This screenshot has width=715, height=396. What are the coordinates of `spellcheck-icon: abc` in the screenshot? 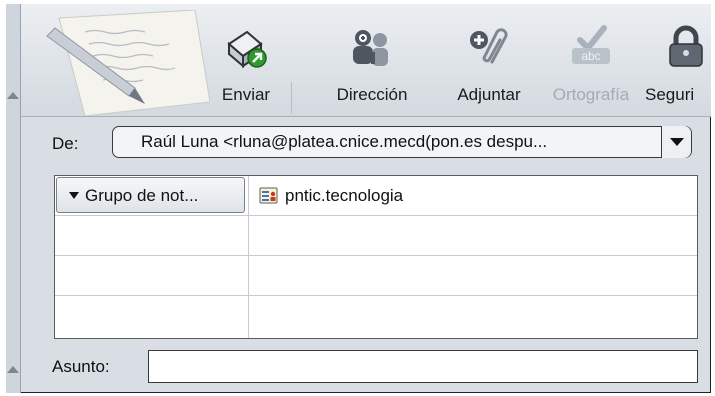 It's located at (591, 44).